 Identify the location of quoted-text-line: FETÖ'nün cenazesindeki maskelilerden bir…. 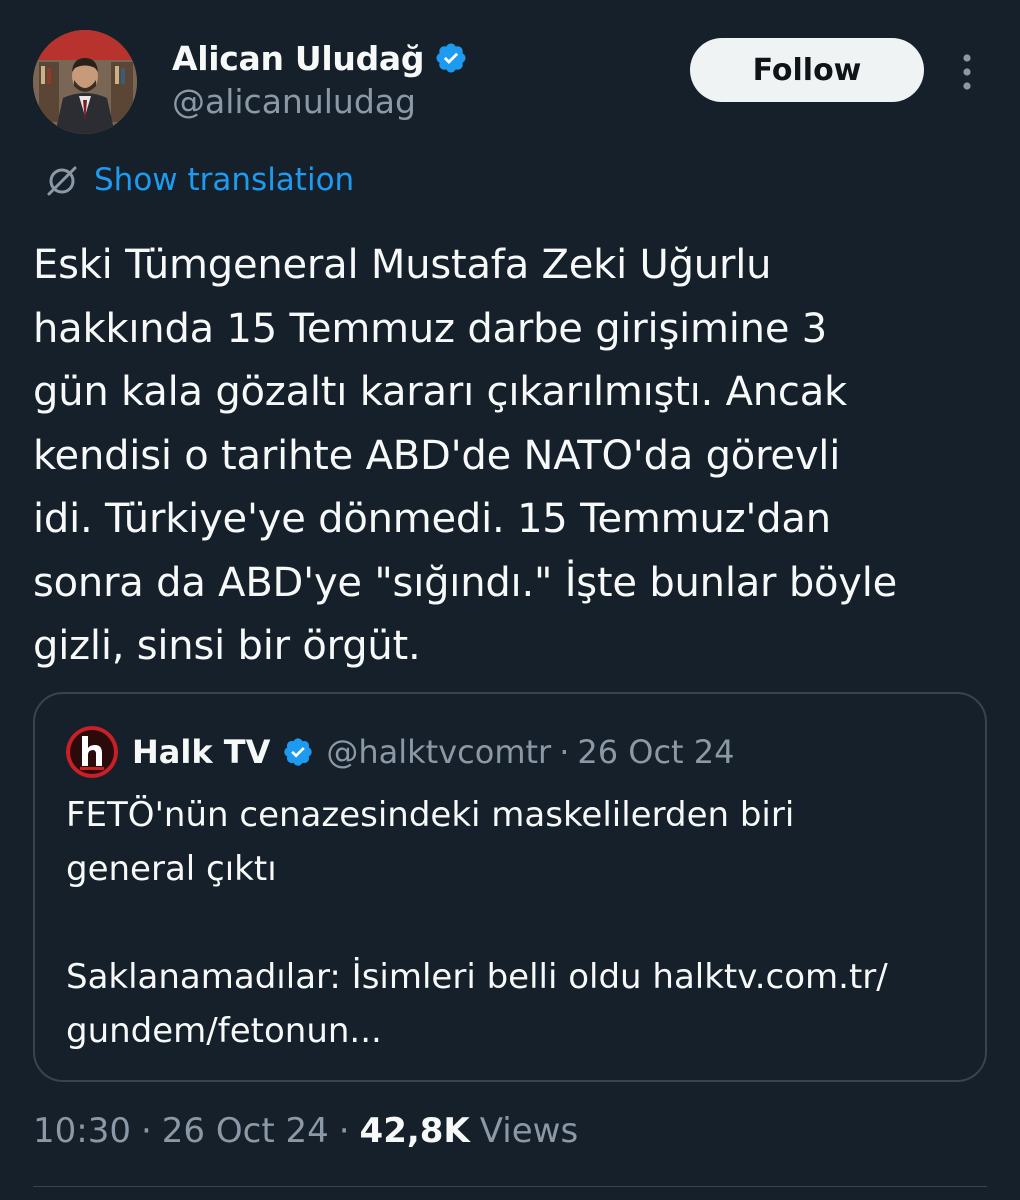
(430, 815).